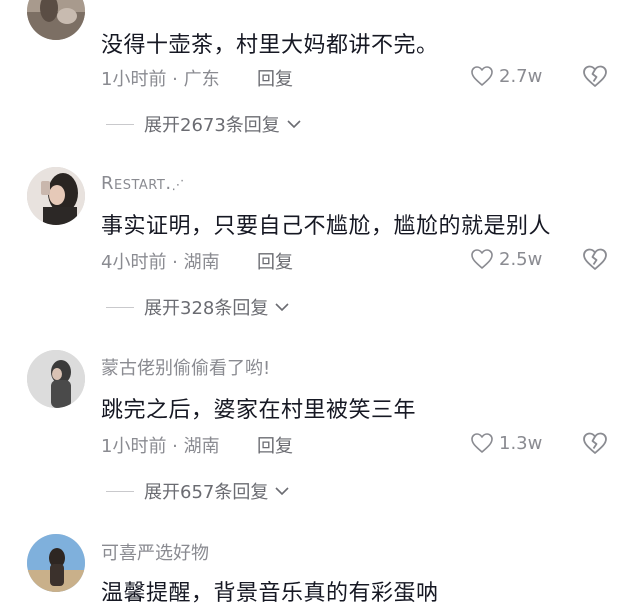  I want to click on expand-replies: 展开2673条回复, so click(204, 124).